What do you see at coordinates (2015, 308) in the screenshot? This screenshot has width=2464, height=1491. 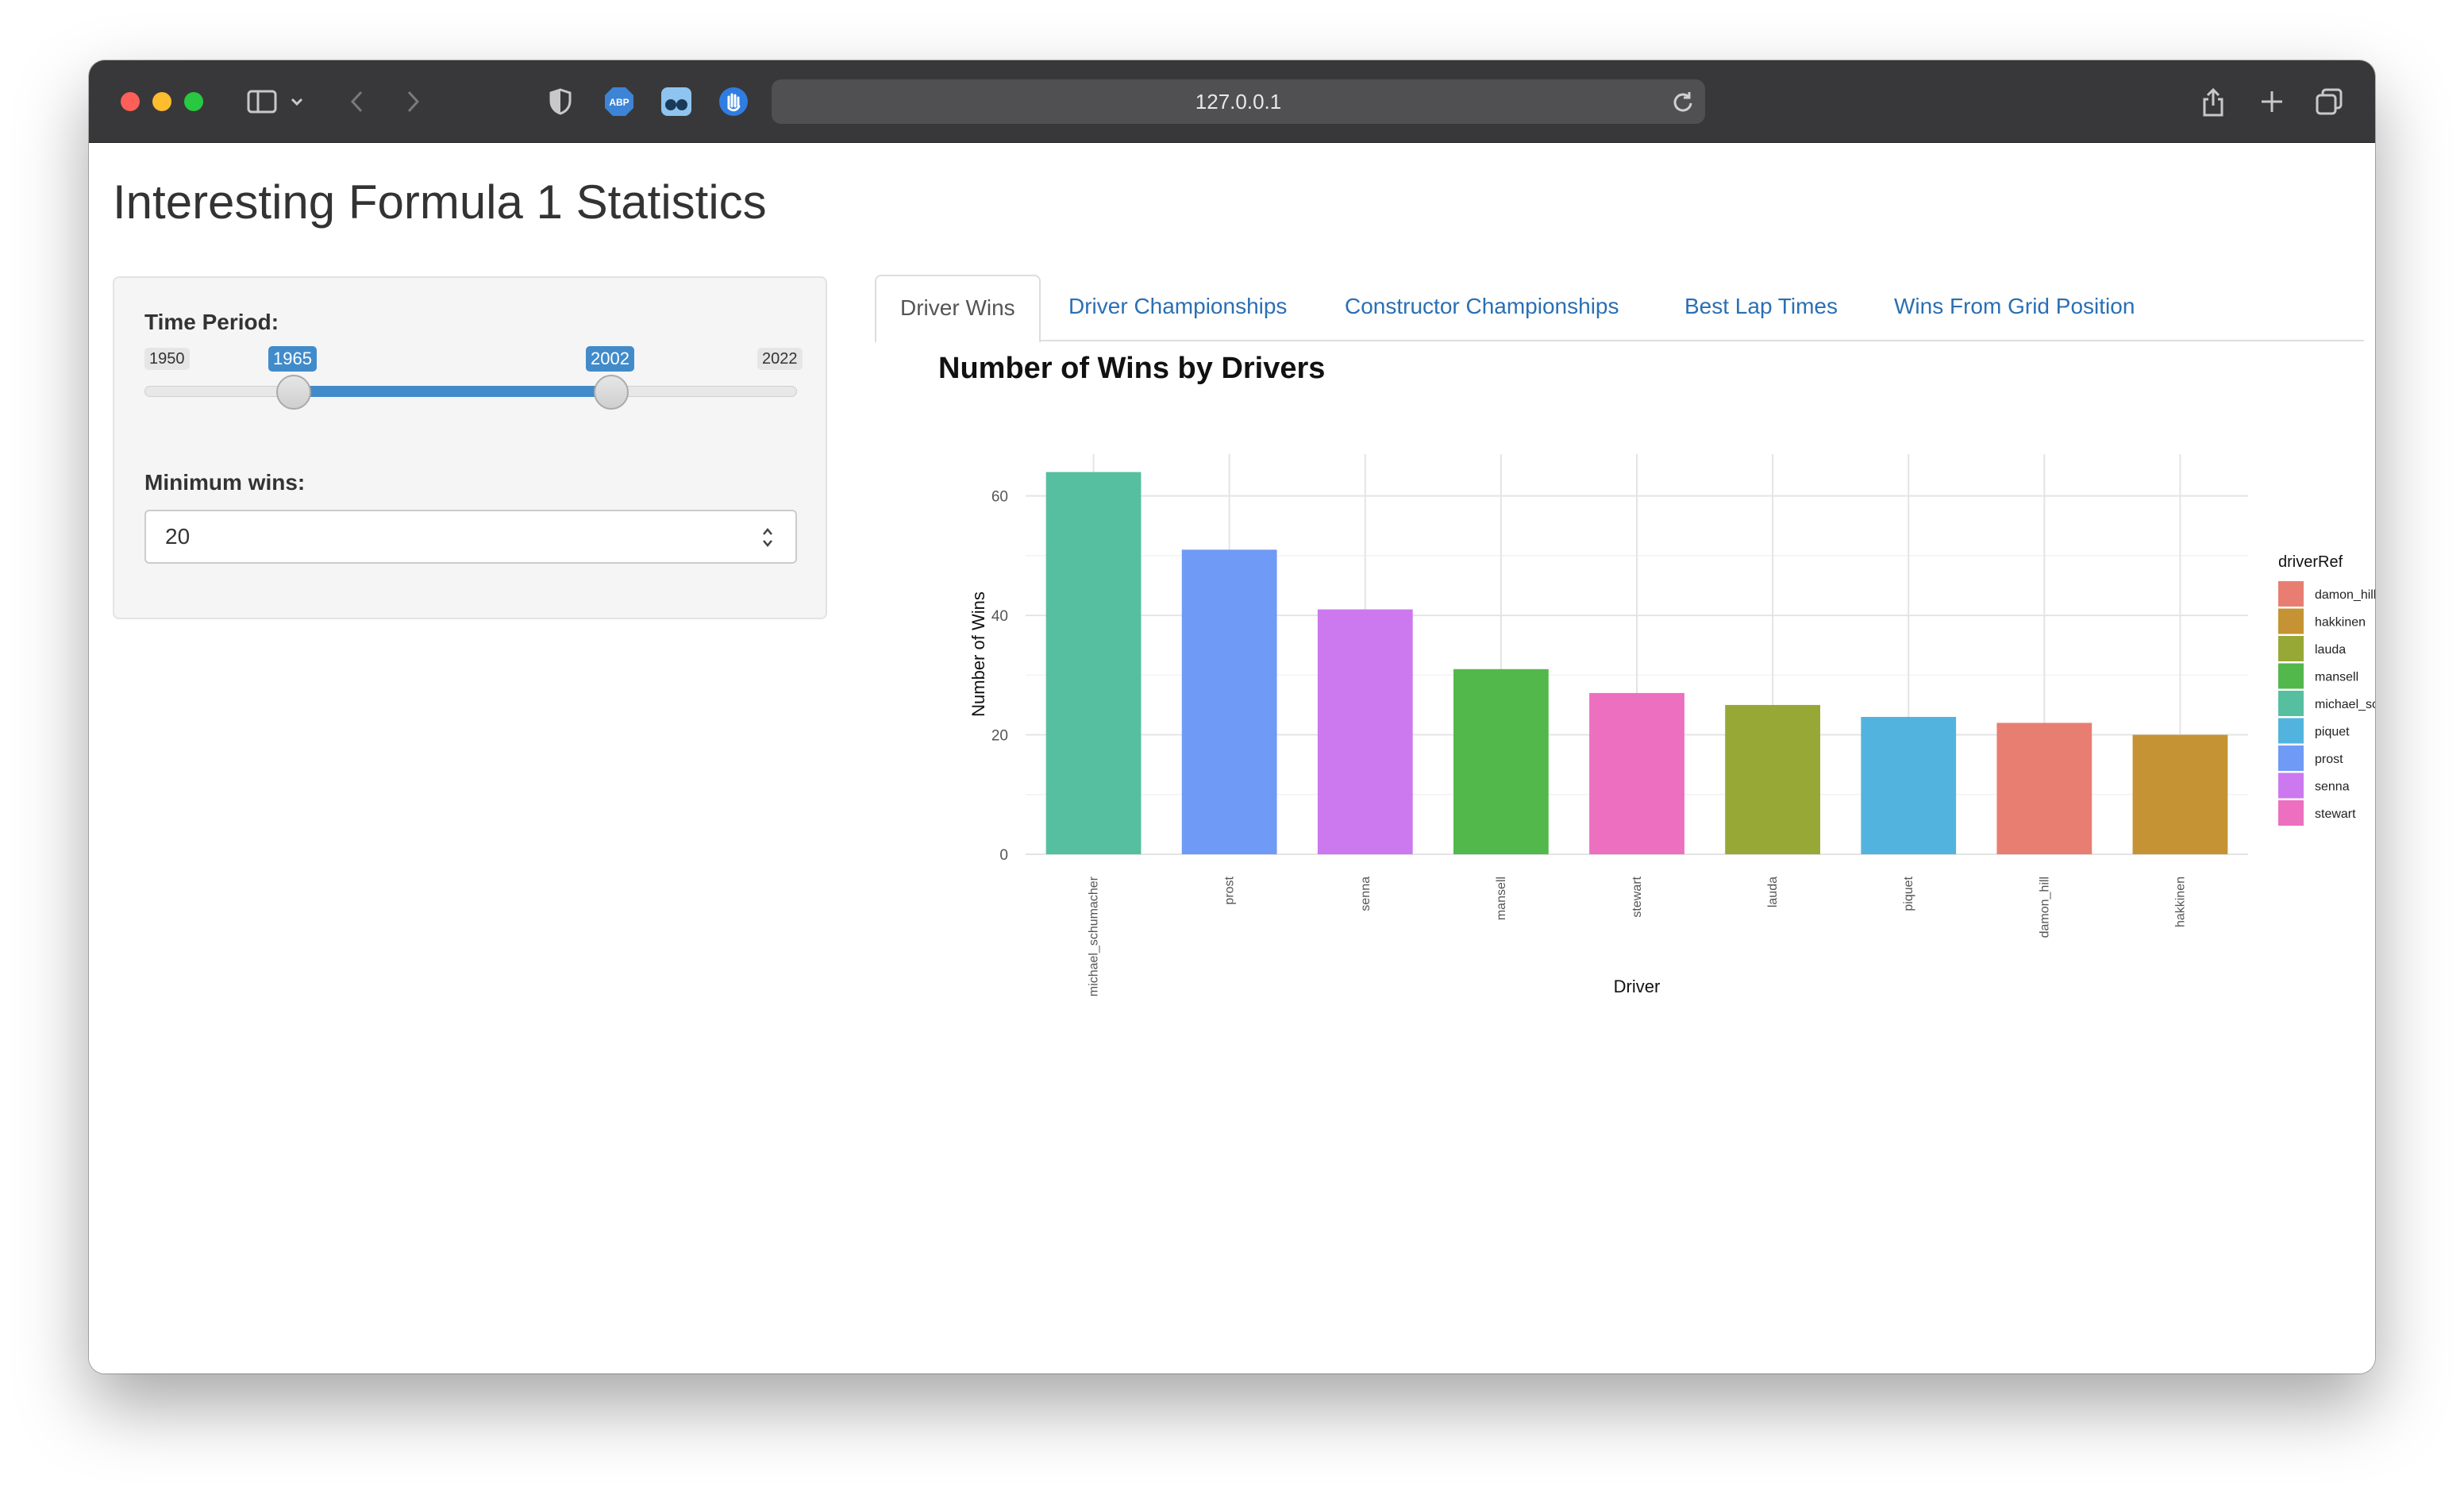 I see `tab-wins-from-grid-position: Wins From Grid Position` at bounding box center [2015, 308].